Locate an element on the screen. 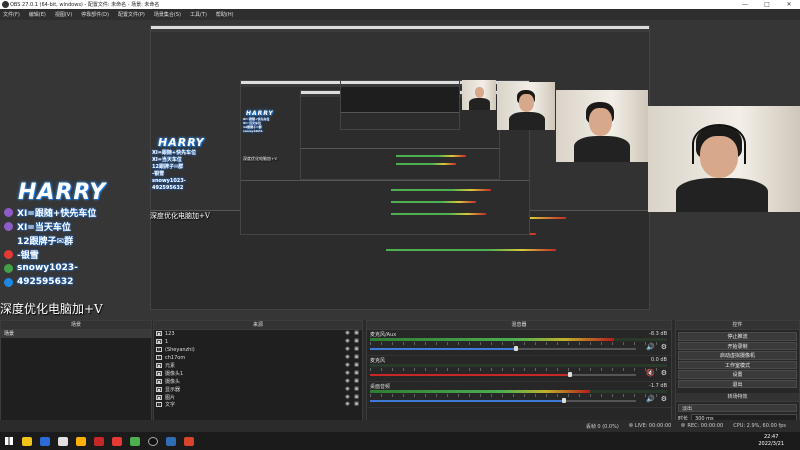 This screenshot has width=800, height=450. overlay-line: 12跟牌子✉群 is located at coordinates (45, 241).